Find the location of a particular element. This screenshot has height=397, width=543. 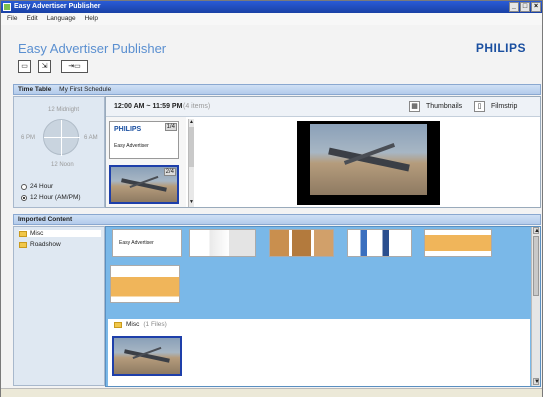

slide-strip-scrollbar: ▲ ▼ is located at coordinates (191, 163).